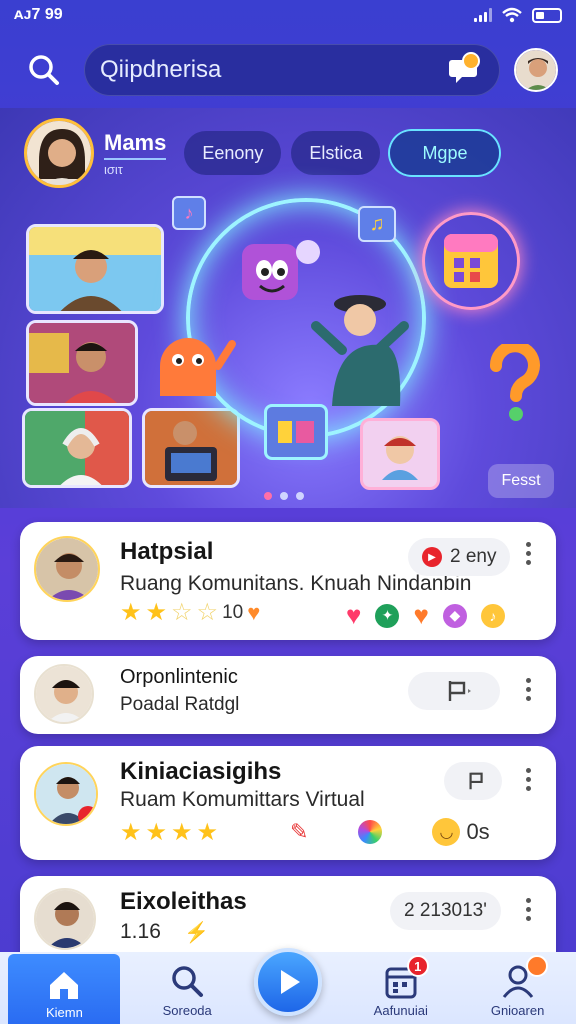  Describe the element at coordinates (387, 615) in the screenshot. I see `leaf-icon: ✦` at that location.